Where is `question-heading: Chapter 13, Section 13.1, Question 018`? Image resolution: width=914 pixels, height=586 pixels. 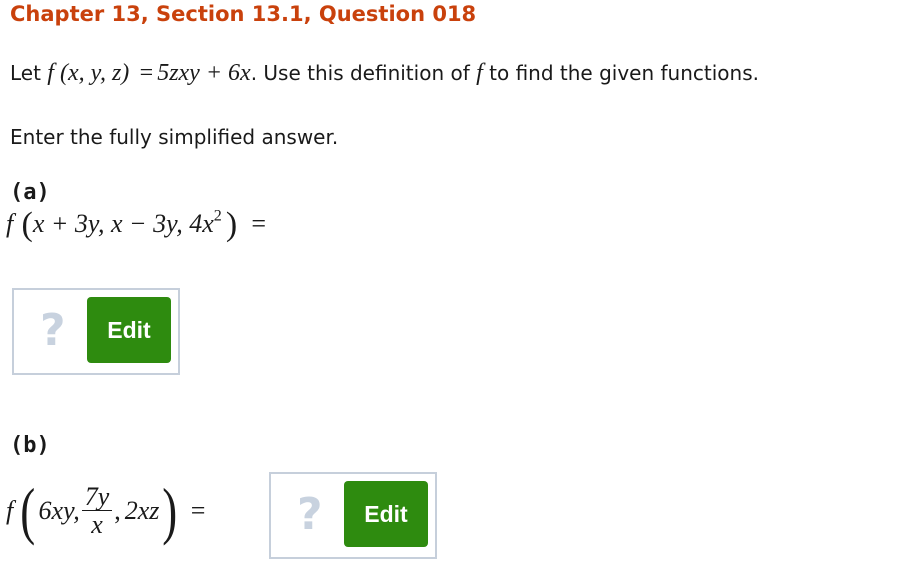 question-heading: Chapter 13, Section 13.1, Question 018 is located at coordinates (243, 14).